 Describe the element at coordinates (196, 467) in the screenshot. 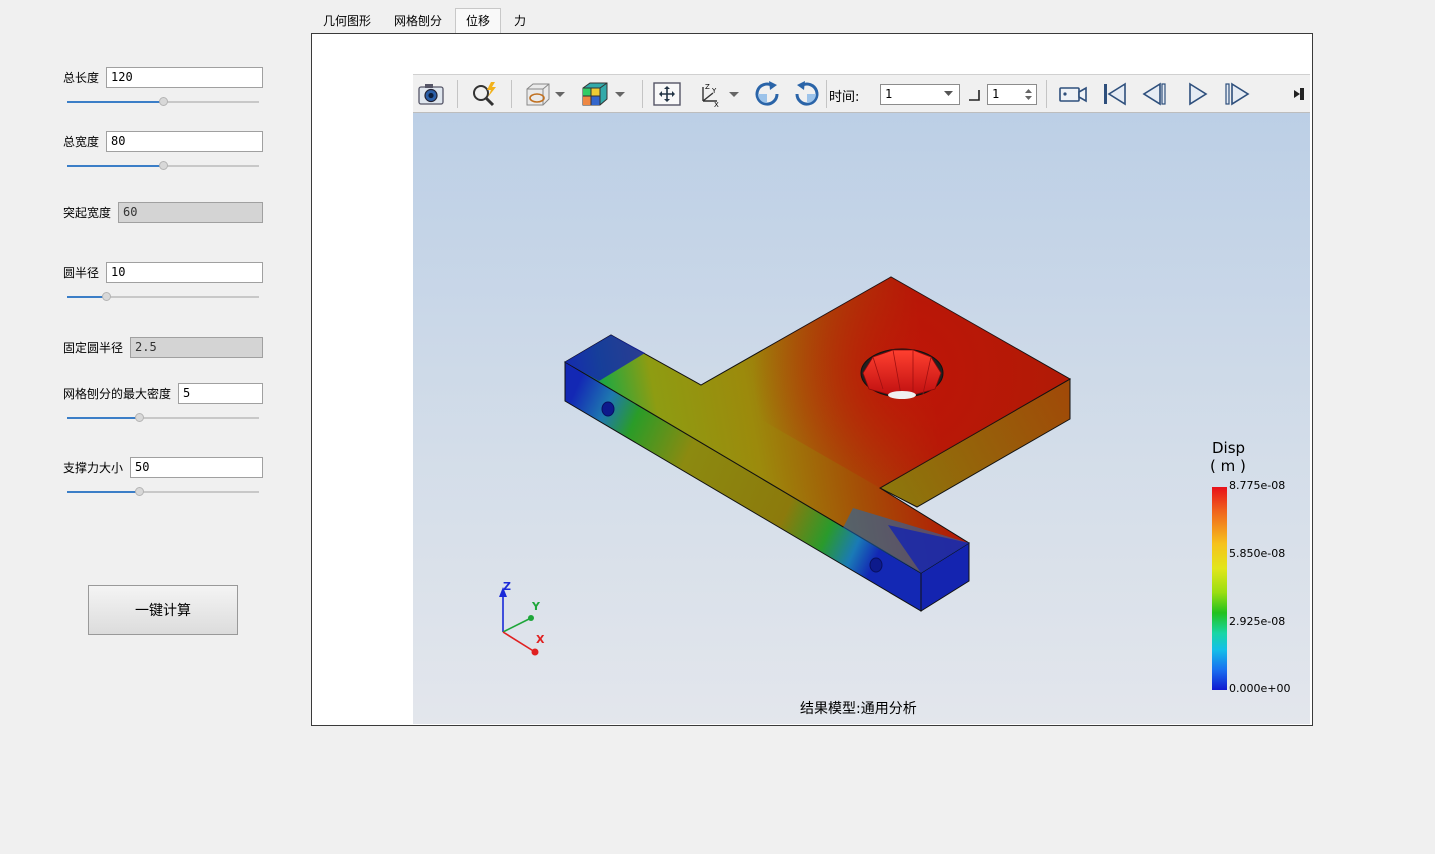

I see `support-force-input: 50` at that location.